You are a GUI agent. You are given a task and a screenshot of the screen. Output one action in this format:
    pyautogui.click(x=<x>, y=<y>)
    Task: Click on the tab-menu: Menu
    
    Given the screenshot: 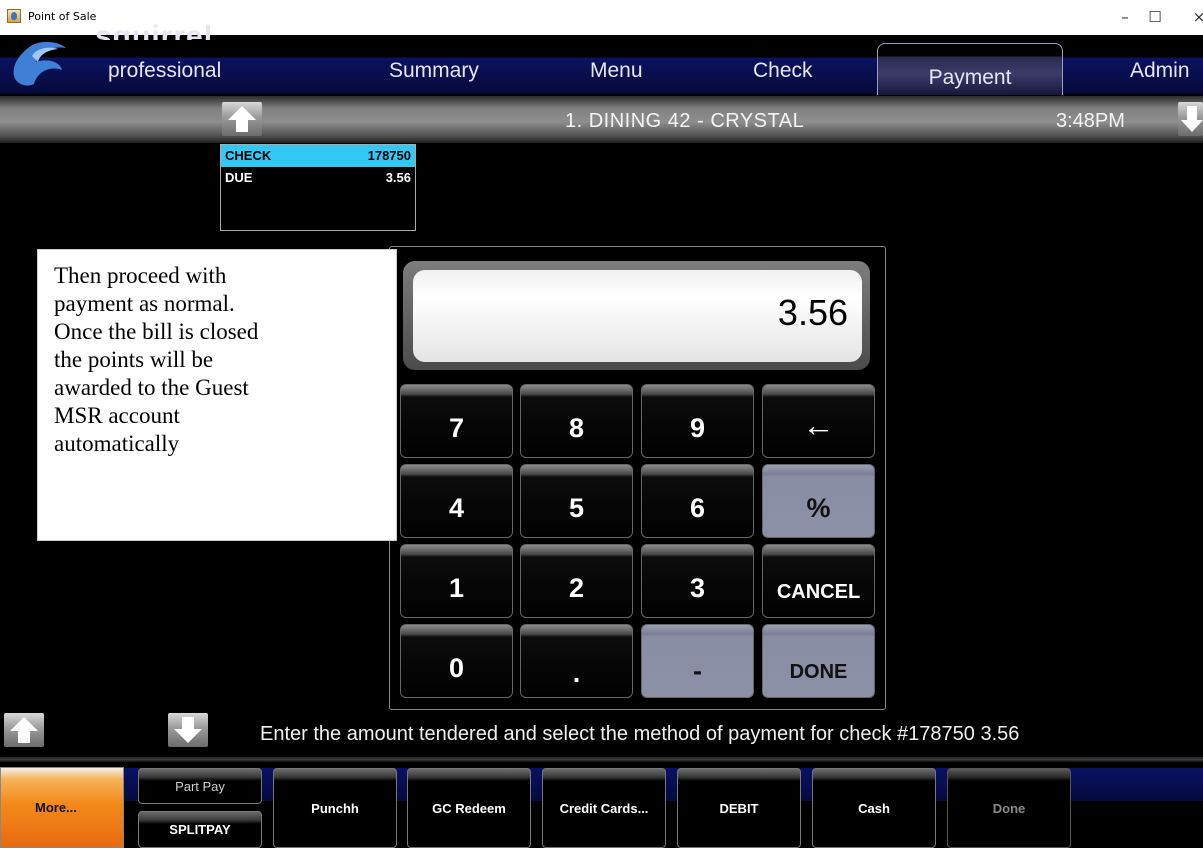 What is the action you would take?
    pyautogui.click(x=616, y=71)
    